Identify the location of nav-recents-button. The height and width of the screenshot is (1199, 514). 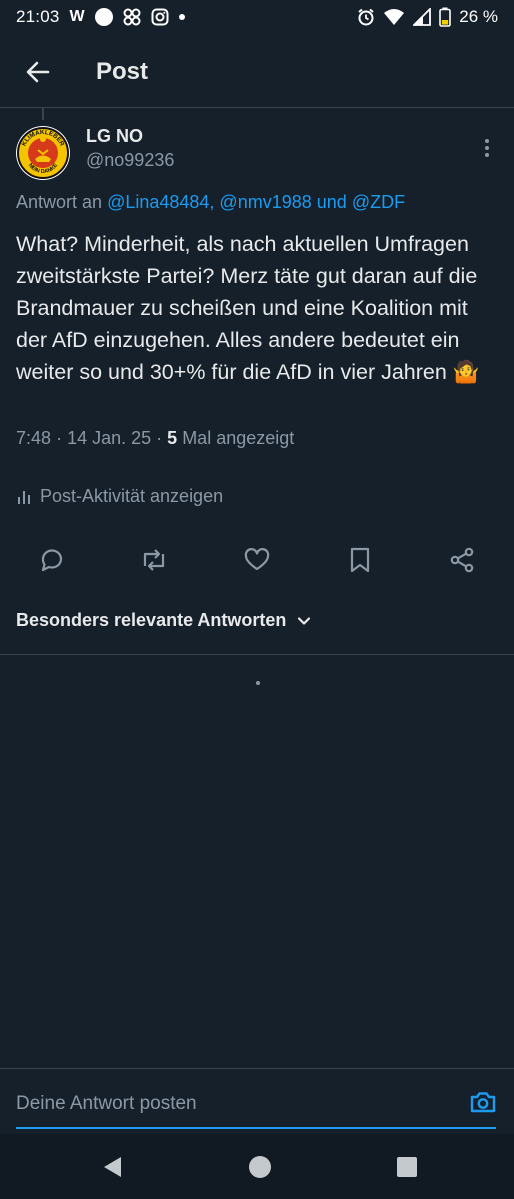
(407, 1167).